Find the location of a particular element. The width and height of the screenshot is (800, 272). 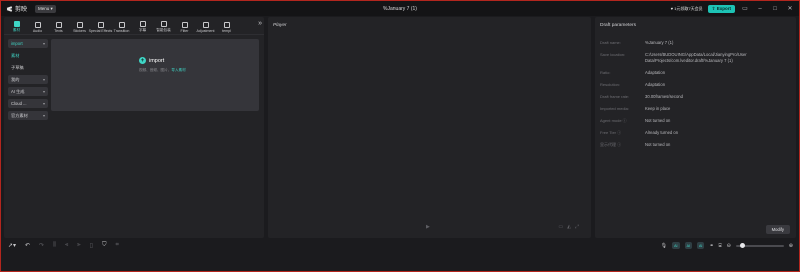

close-button: ✕ is located at coordinates (790, 9).